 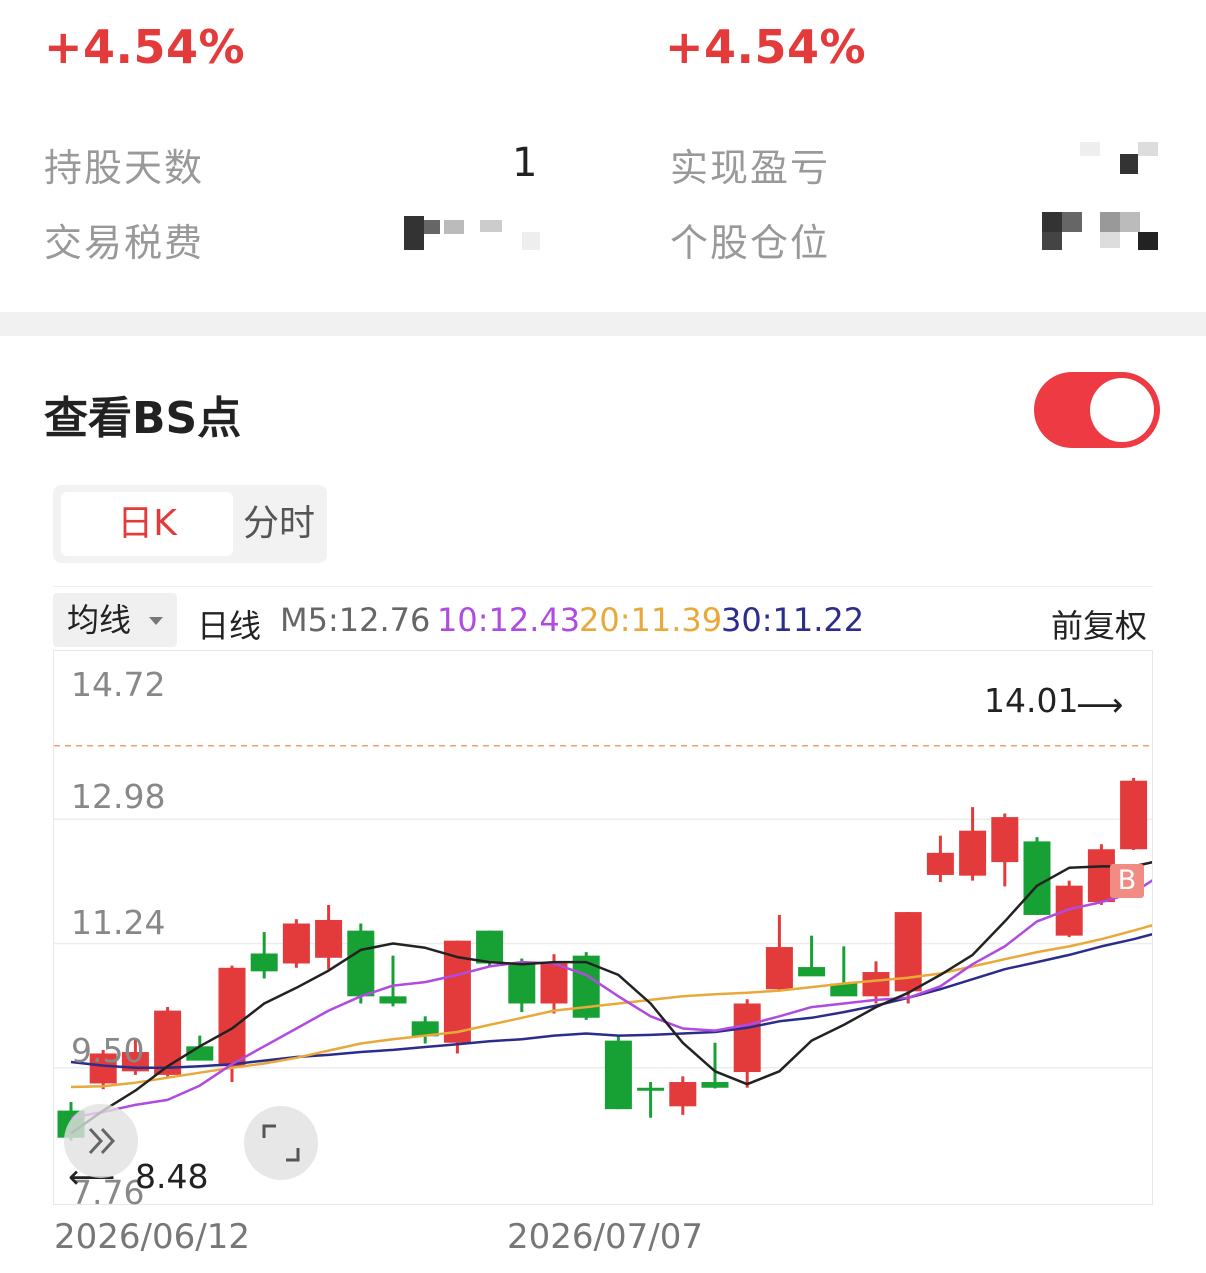 I want to click on ma-selector-dropdown: 均线, so click(x=115, y=620).